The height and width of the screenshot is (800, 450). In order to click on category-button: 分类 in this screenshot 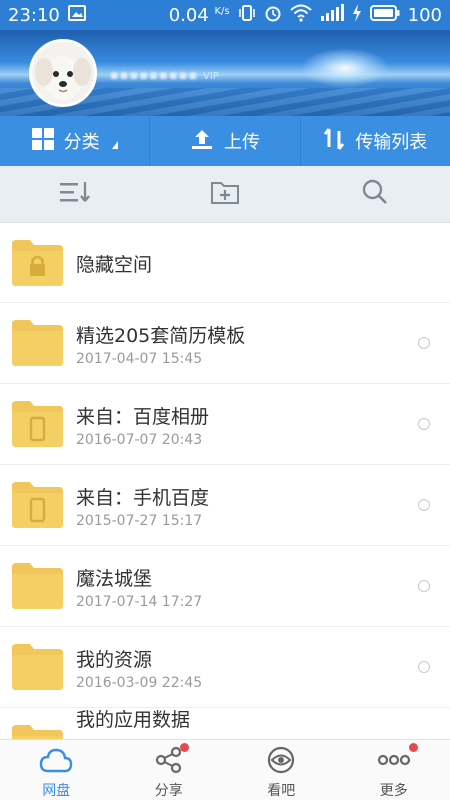, I will do `click(75, 141)`.